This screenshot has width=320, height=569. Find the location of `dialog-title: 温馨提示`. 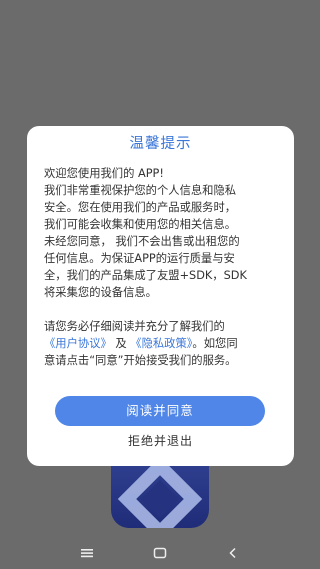

dialog-title: 温馨提示 is located at coordinates (160, 144).